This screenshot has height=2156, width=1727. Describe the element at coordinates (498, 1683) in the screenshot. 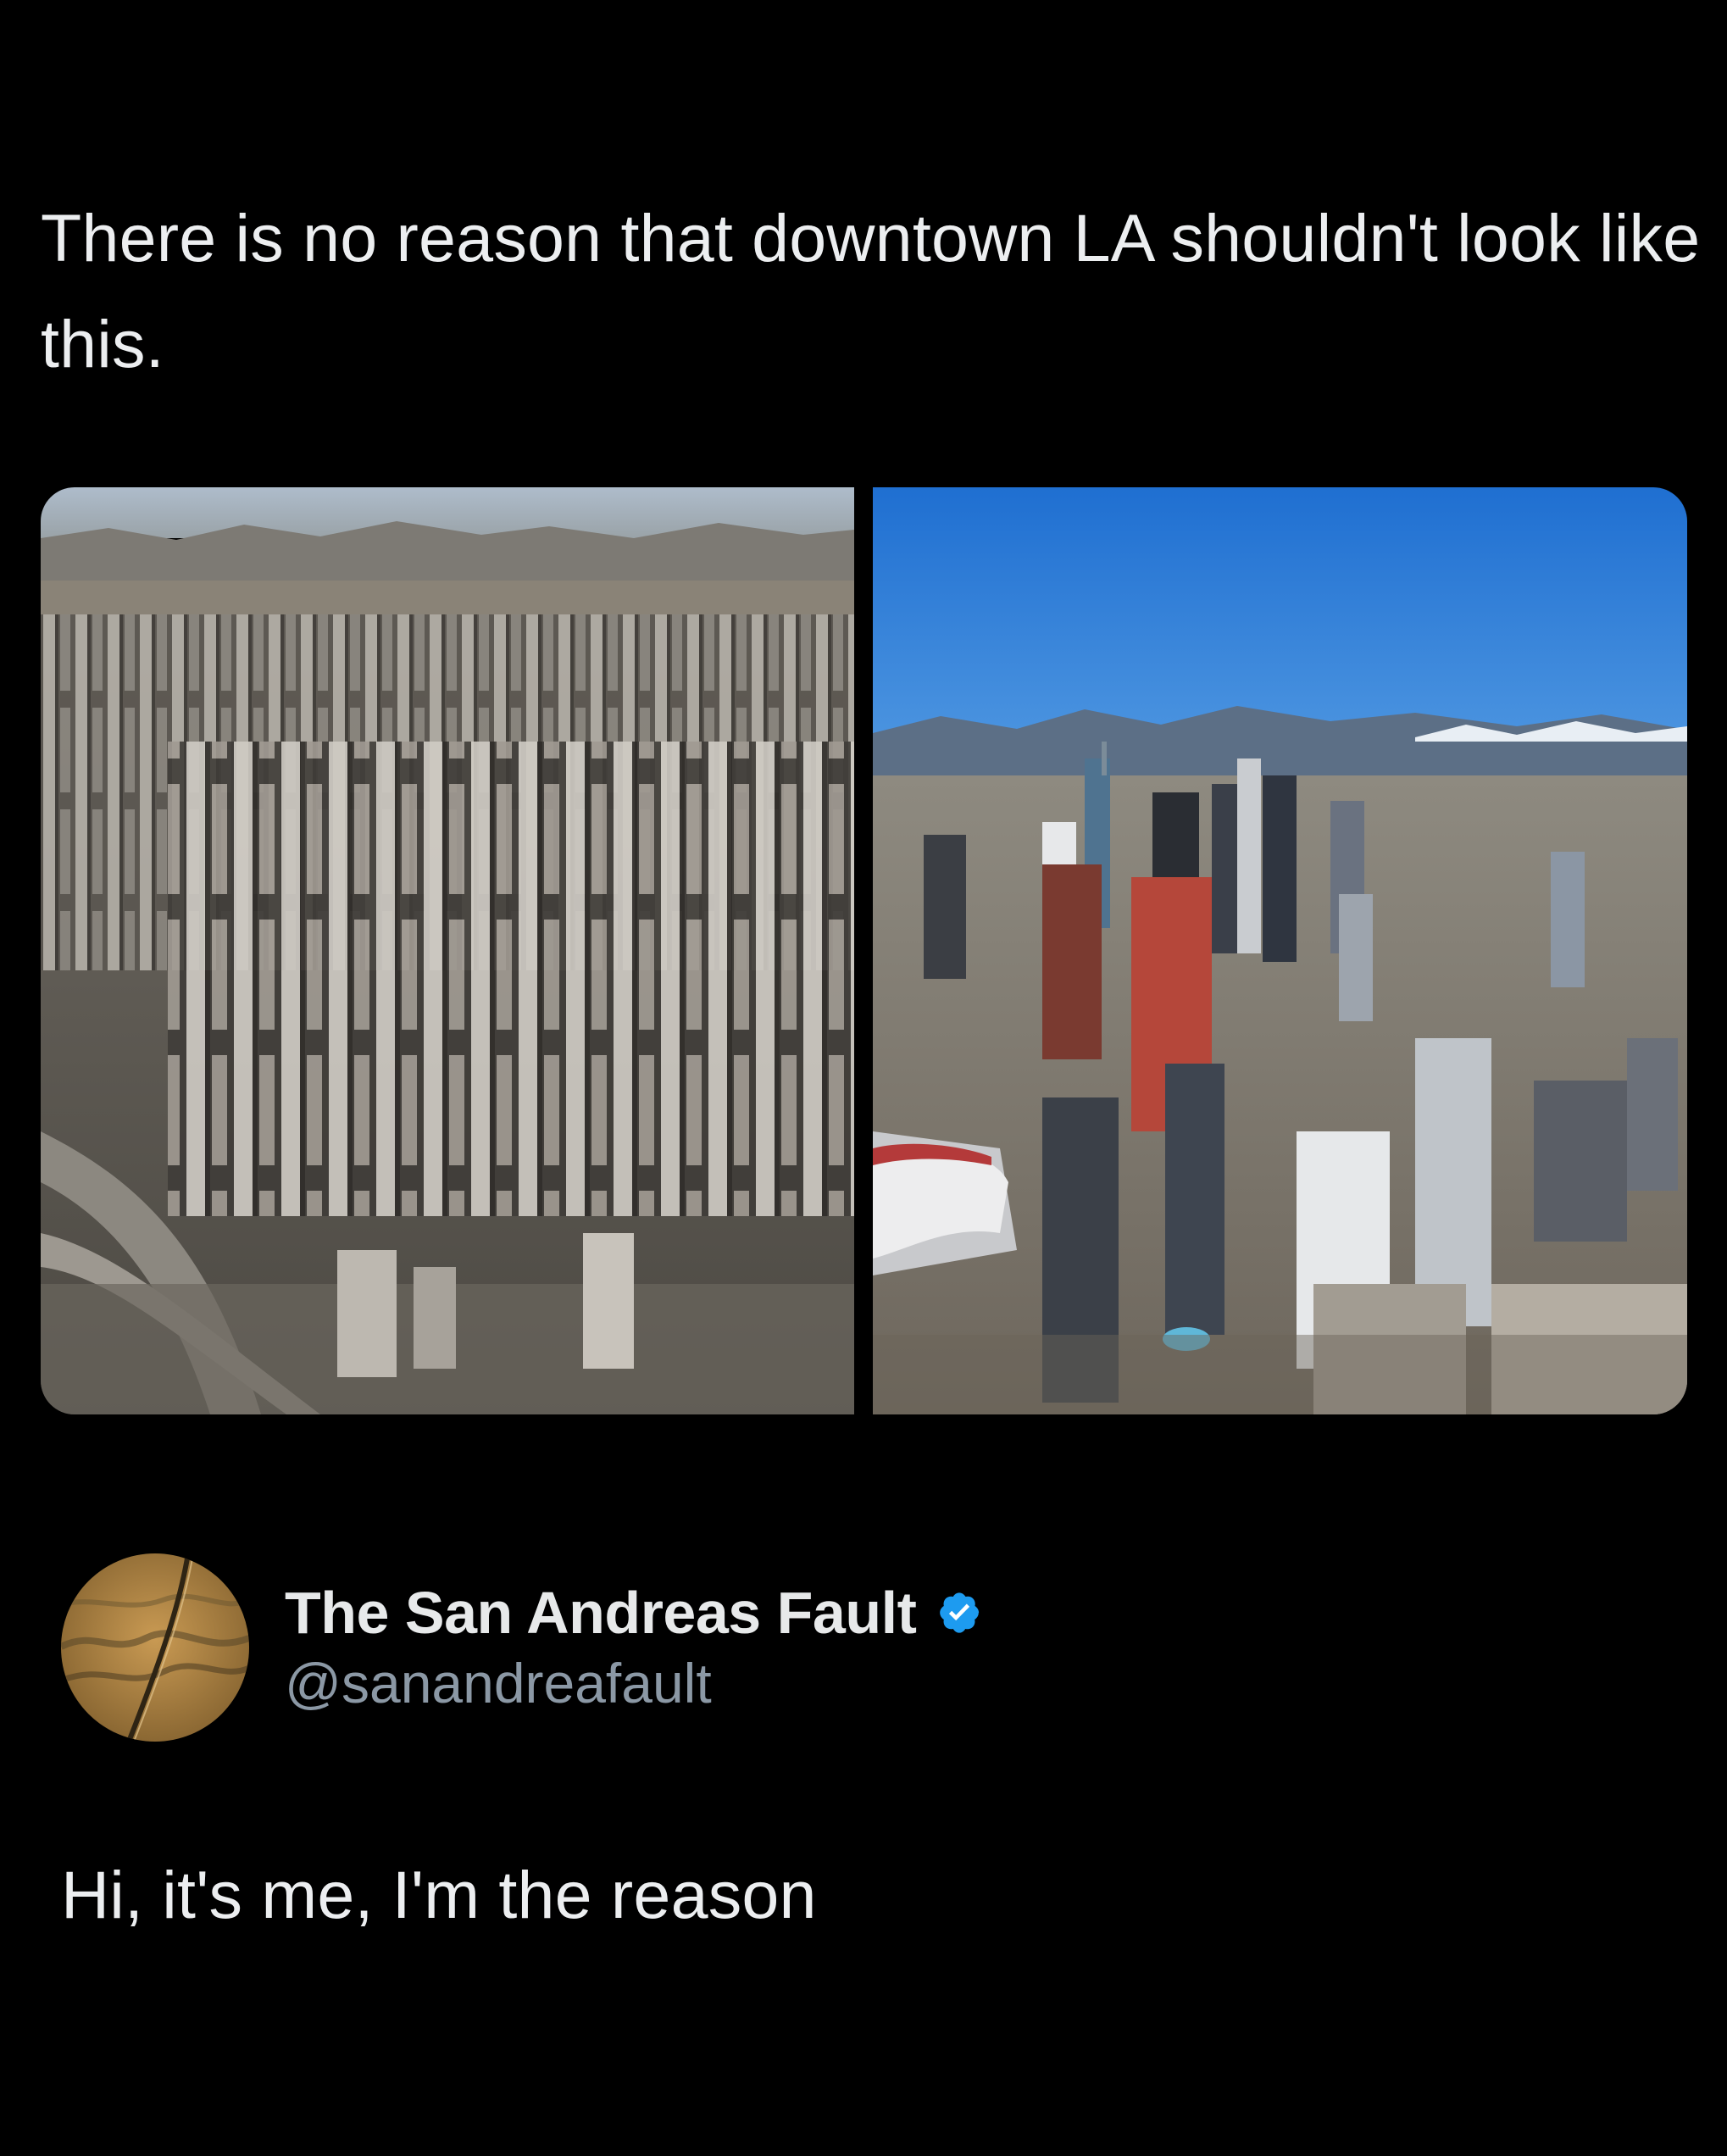

I see `handle: @sanandreafault` at that location.